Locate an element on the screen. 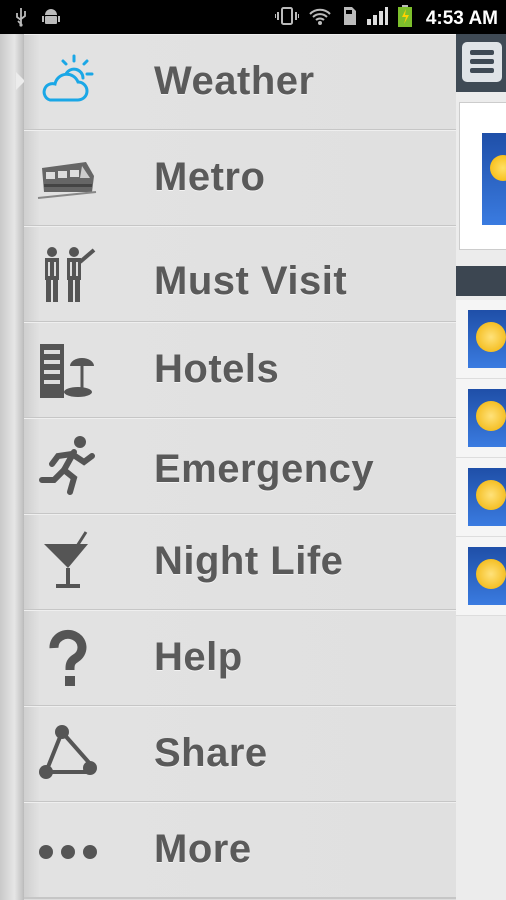 The image size is (506, 900). more-dots-icon is located at coordinates (68, 850).